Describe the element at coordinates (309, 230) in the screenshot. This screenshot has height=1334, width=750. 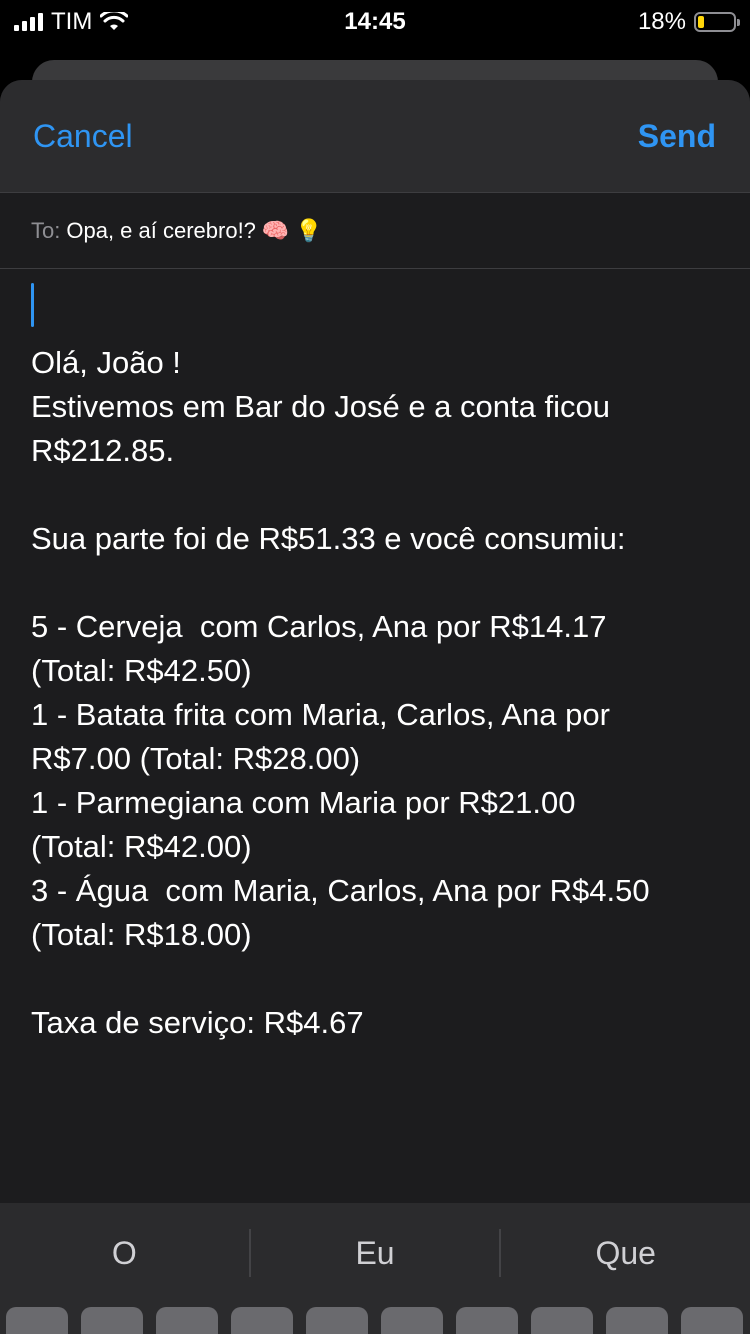
I see `lightbulb-emoji-icon: 💡` at that location.